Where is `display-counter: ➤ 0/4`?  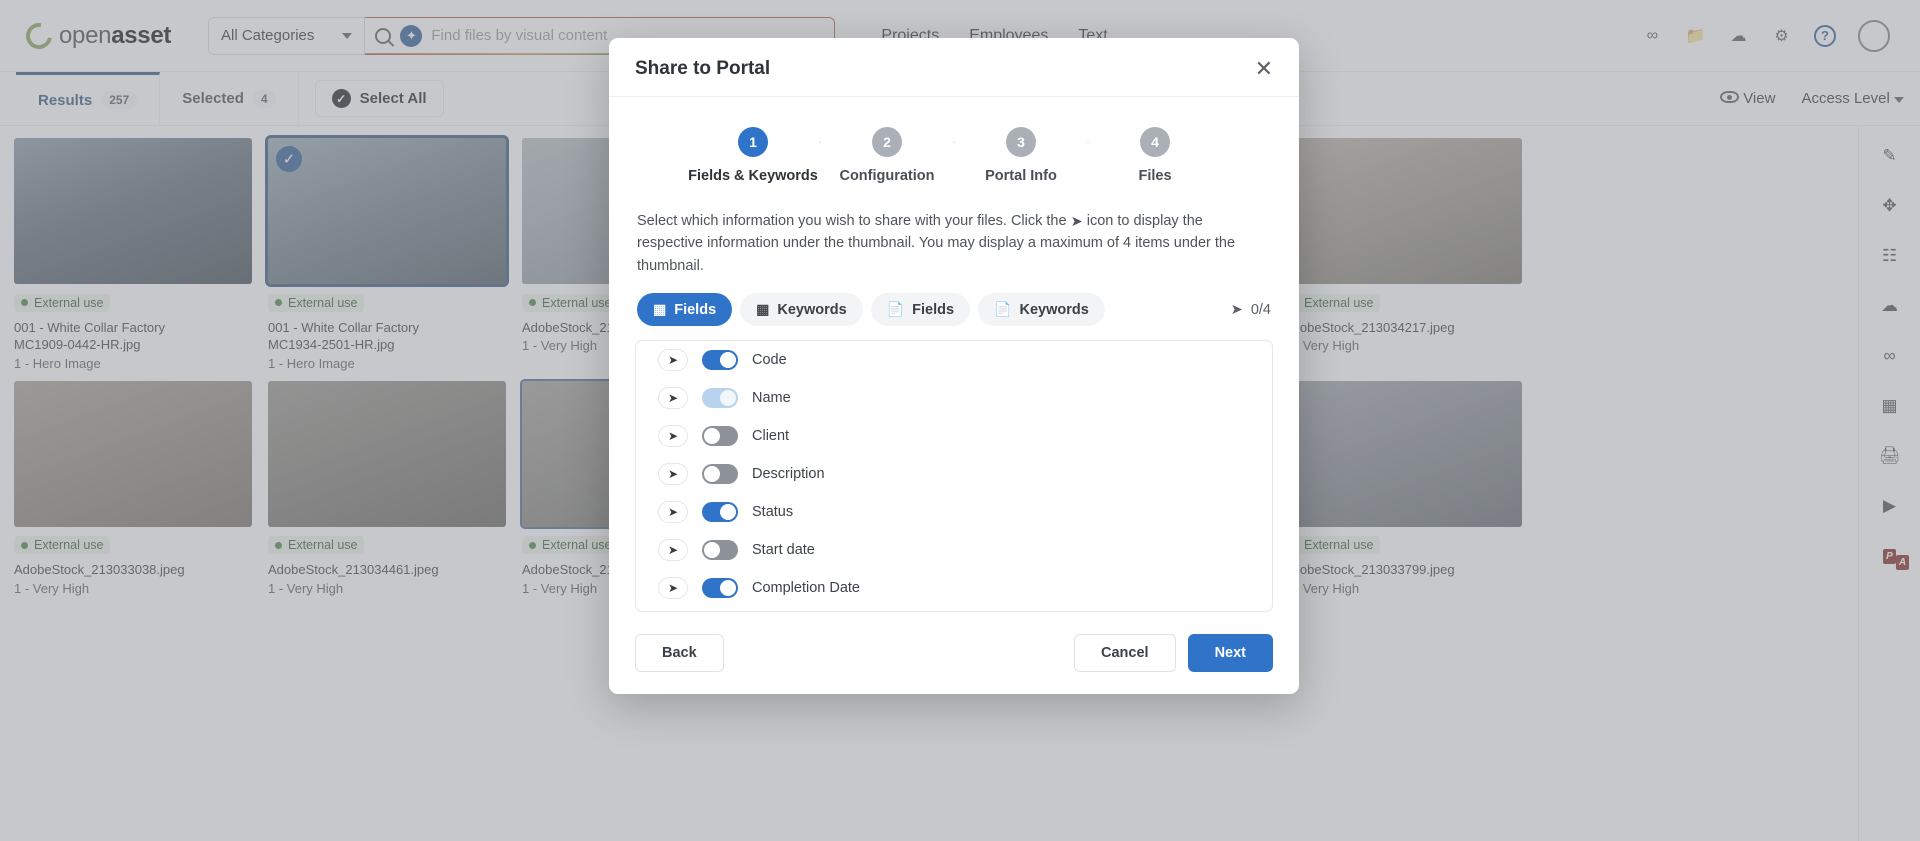
display-counter: ➤ 0/4 is located at coordinates (1251, 310).